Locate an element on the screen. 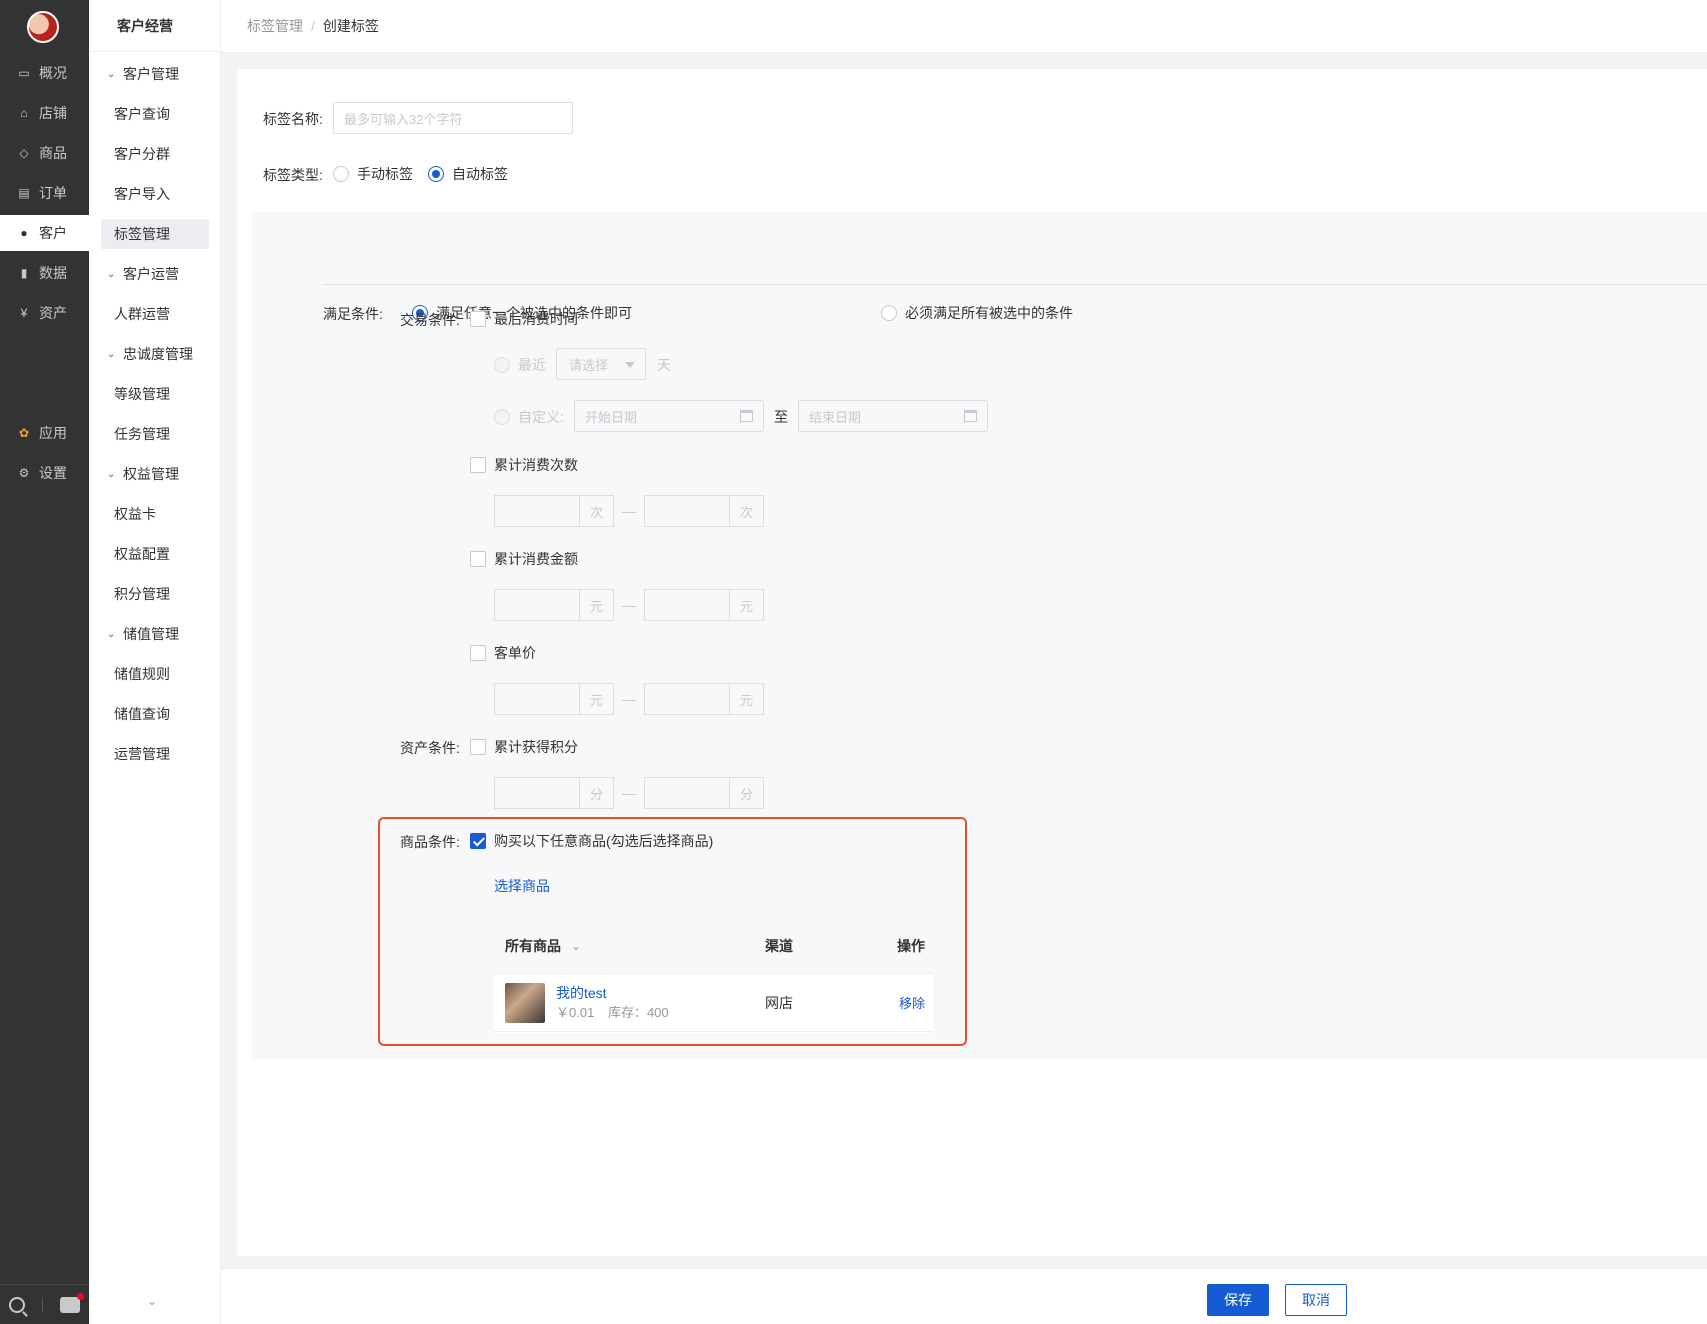 The height and width of the screenshot is (1324, 1707). sidebar-group-loyalty: ⌄ 忠诚度管理 is located at coordinates (155, 354).